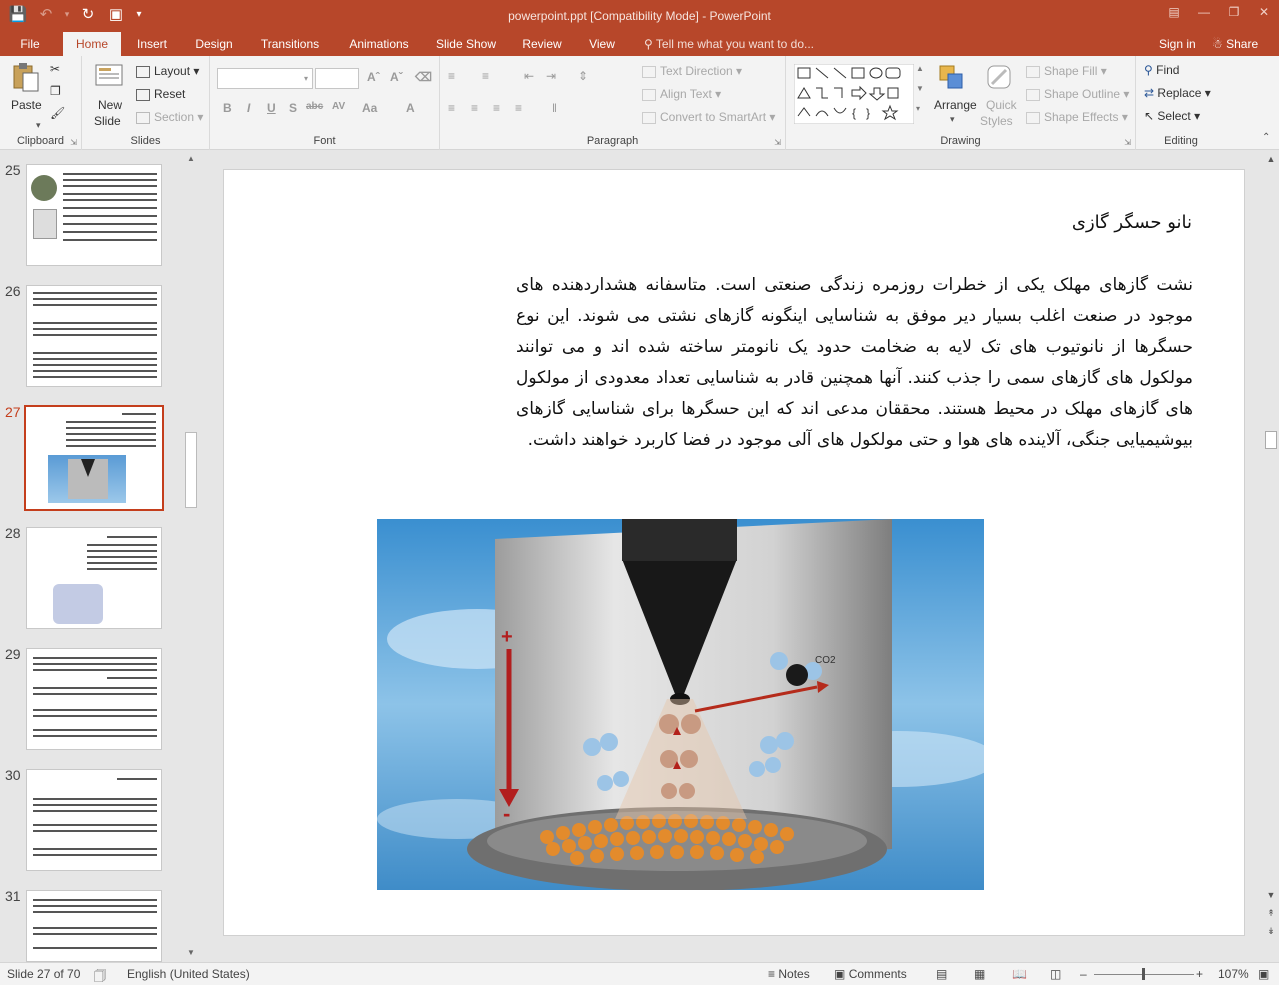  What do you see at coordinates (1077, 117) in the screenshot?
I see `shape-effects-button: Shape Effects ▾` at bounding box center [1077, 117].